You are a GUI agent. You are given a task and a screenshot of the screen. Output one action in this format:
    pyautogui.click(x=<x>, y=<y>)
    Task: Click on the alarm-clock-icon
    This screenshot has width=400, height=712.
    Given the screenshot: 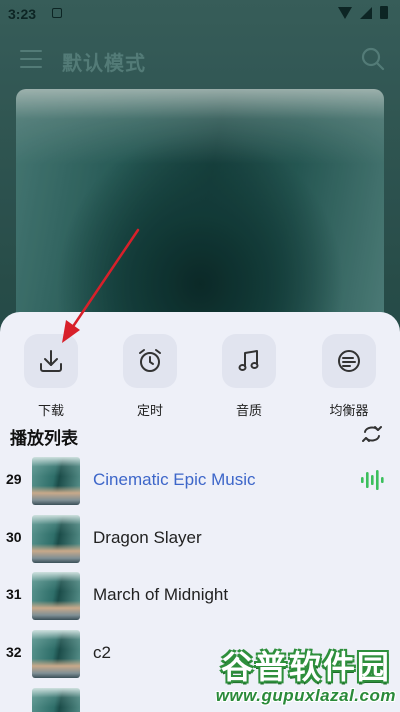 What is the action you would take?
    pyautogui.click(x=150, y=360)
    